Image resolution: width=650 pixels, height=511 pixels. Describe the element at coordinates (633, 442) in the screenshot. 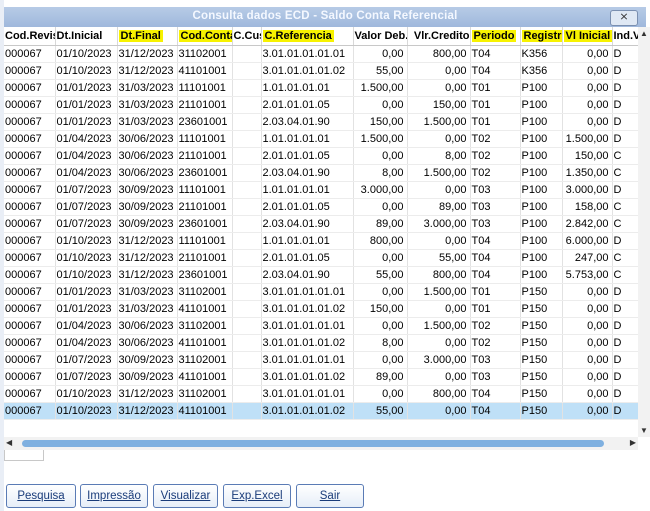

I see `scroll-right-icon: ▶` at that location.